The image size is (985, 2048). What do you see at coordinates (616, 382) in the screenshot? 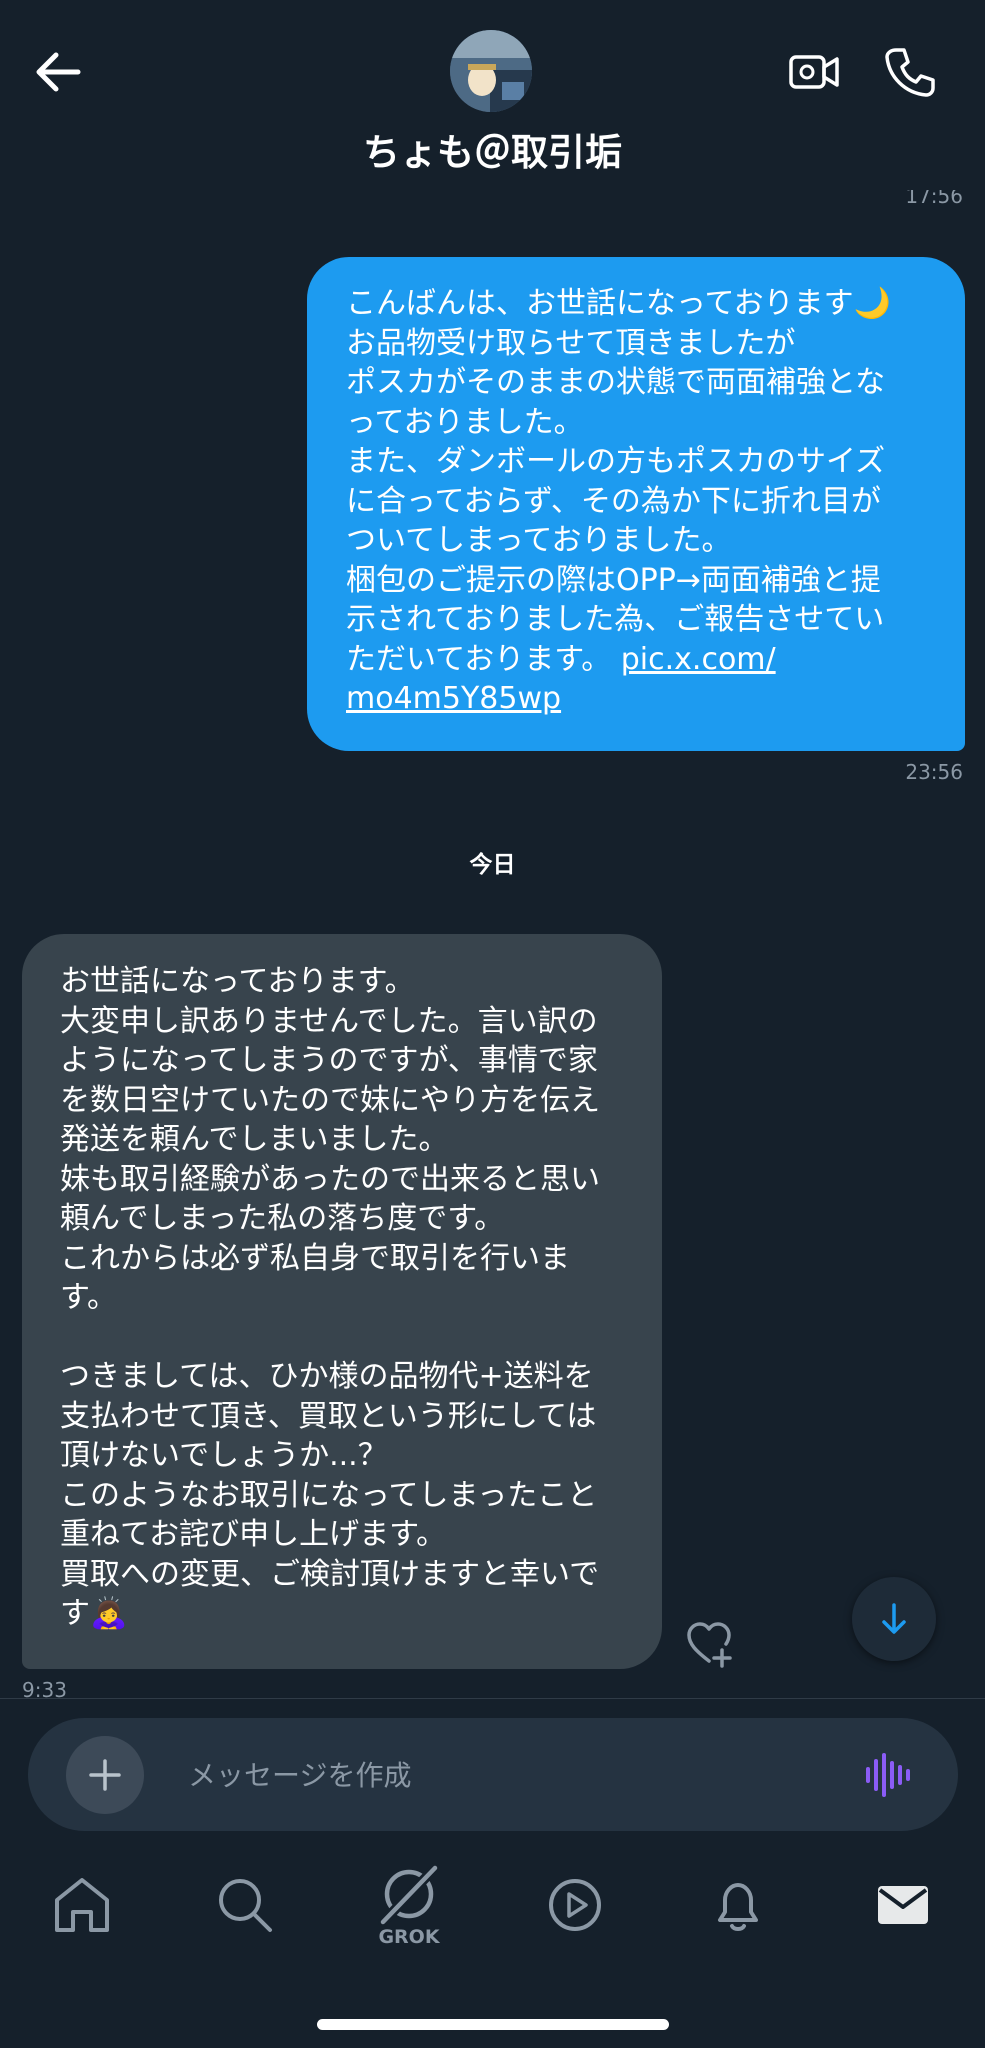
I see `message-line: ポスカがそのままの状態で両面補強とな` at bounding box center [616, 382].